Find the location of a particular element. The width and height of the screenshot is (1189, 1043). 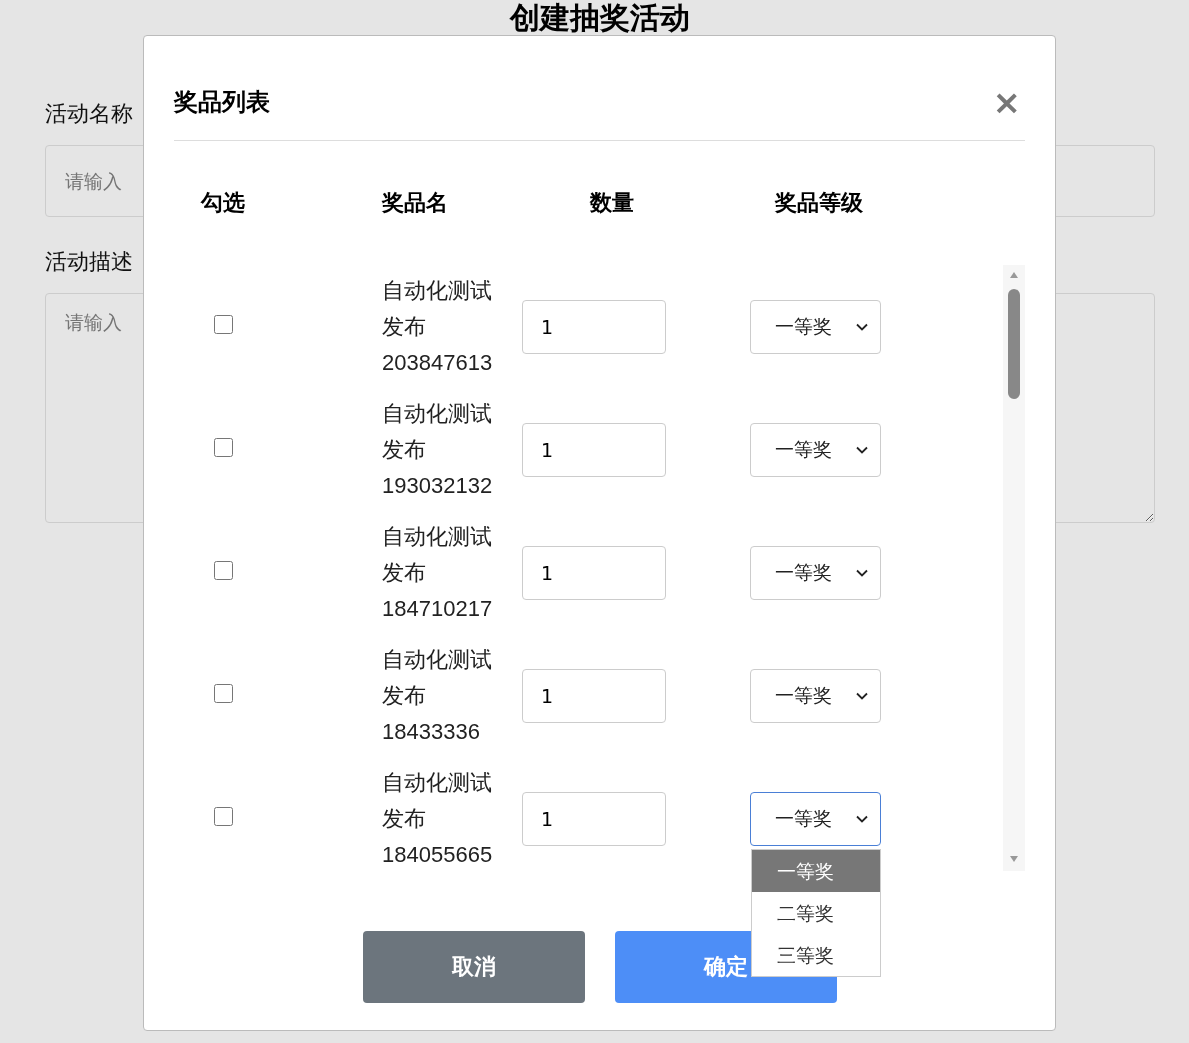

scroll-up-icon is located at coordinates (1014, 275).